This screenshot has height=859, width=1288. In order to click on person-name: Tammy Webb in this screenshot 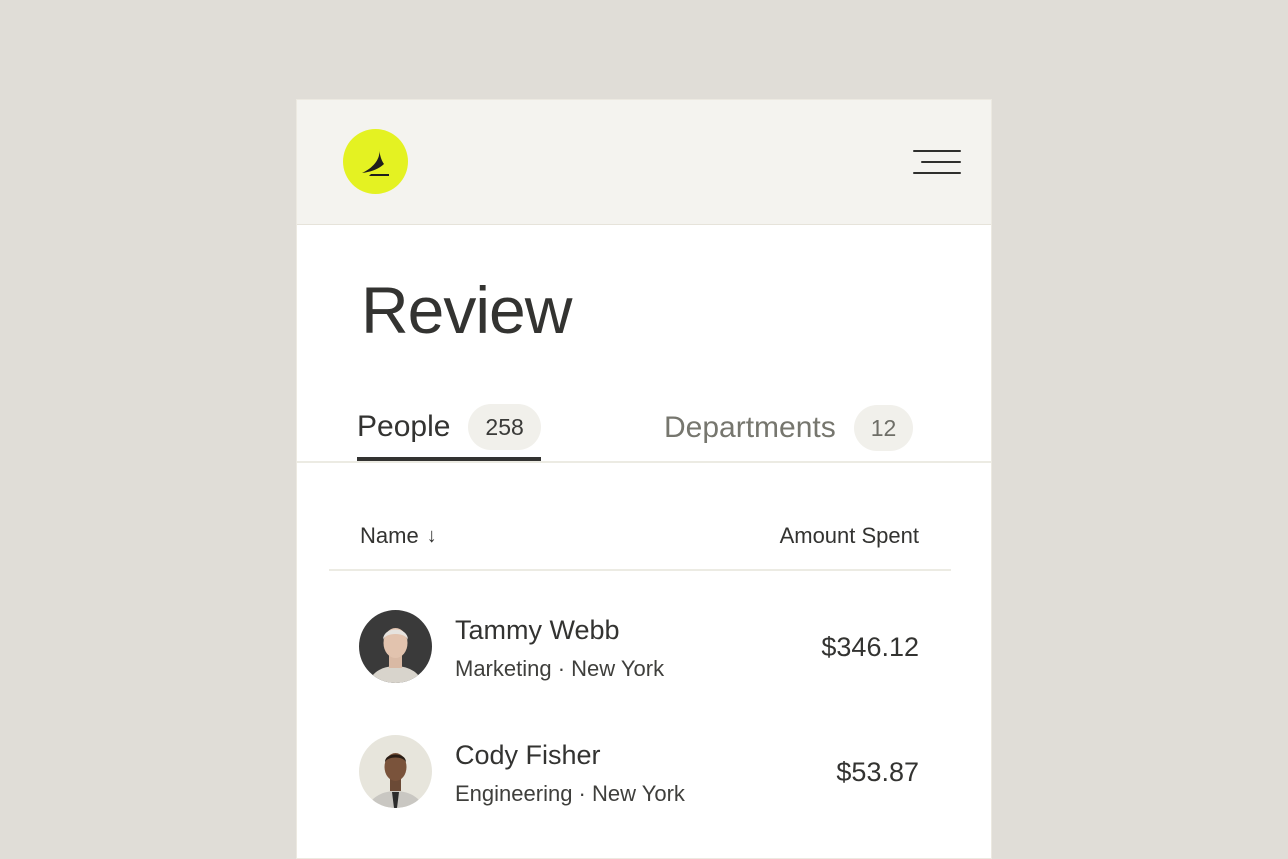, I will do `click(537, 630)`.